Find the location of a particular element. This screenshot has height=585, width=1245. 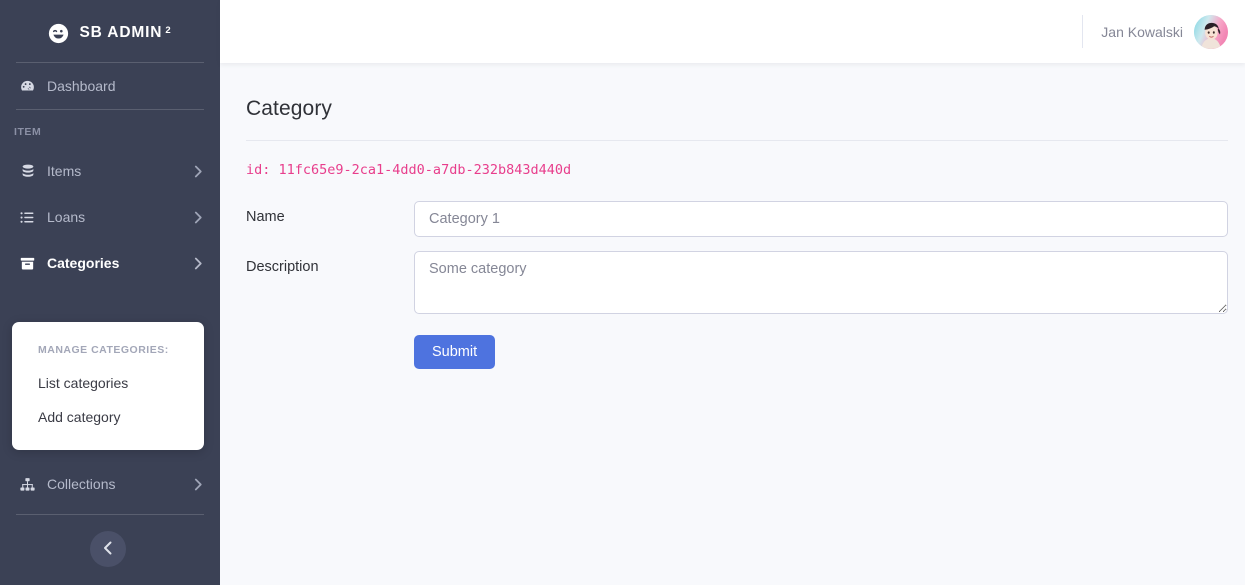

sidebar-divider-bottom is located at coordinates (110, 514).